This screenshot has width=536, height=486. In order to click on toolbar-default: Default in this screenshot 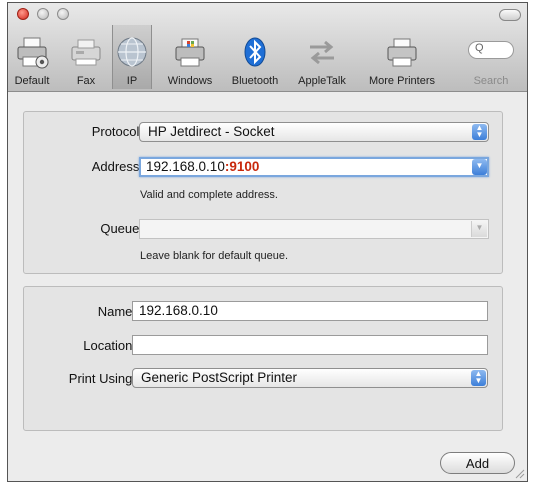, I will do `click(32, 57)`.